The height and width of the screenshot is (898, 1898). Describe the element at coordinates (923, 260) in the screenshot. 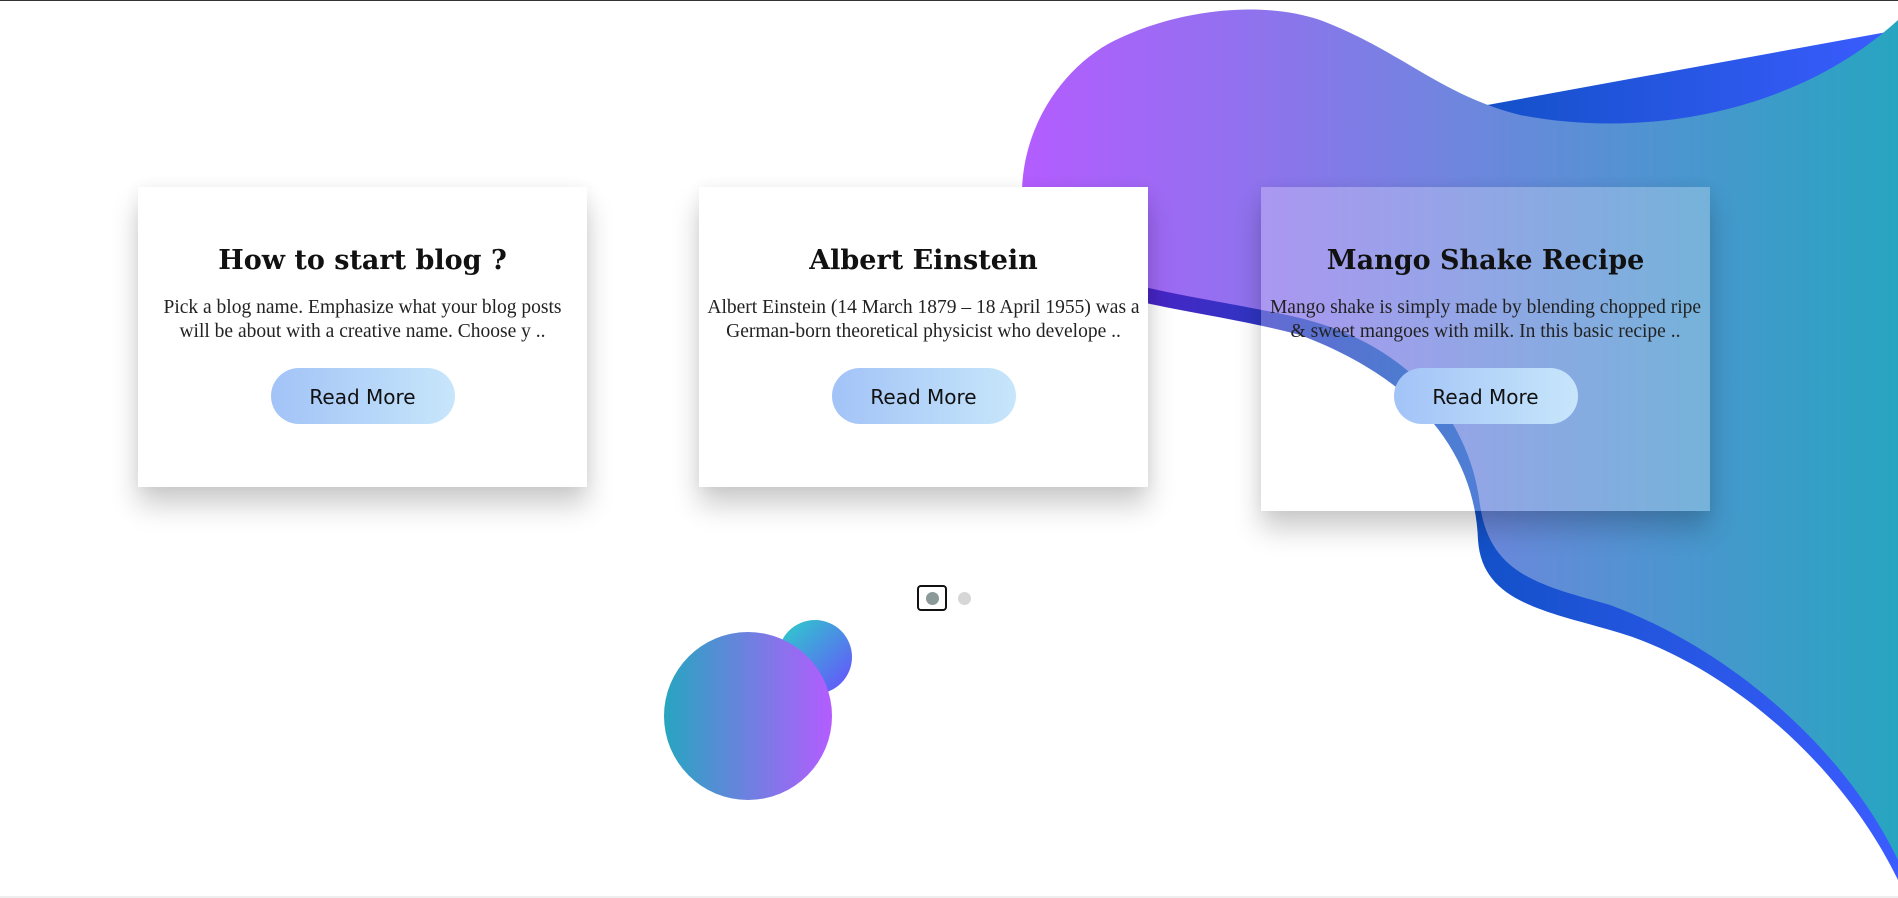

I see `card-title: Albert Einstein` at that location.